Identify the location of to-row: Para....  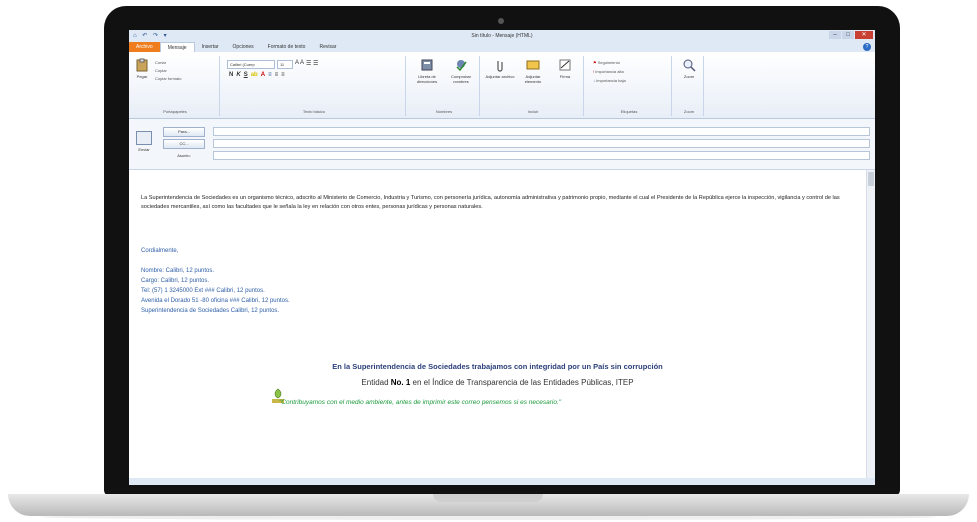
(184, 131).